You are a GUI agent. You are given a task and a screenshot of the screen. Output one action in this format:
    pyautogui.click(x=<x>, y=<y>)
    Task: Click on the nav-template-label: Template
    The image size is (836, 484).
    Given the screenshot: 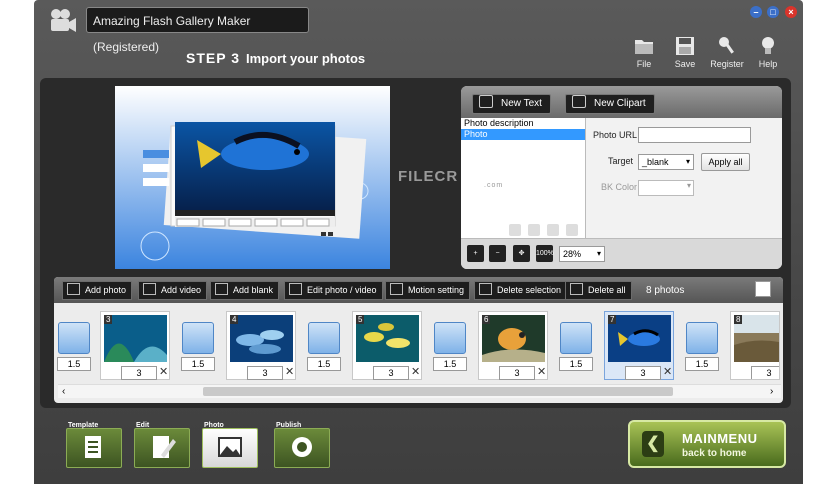 What is the action you would take?
    pyautogui.click(x=83, y=425)
    